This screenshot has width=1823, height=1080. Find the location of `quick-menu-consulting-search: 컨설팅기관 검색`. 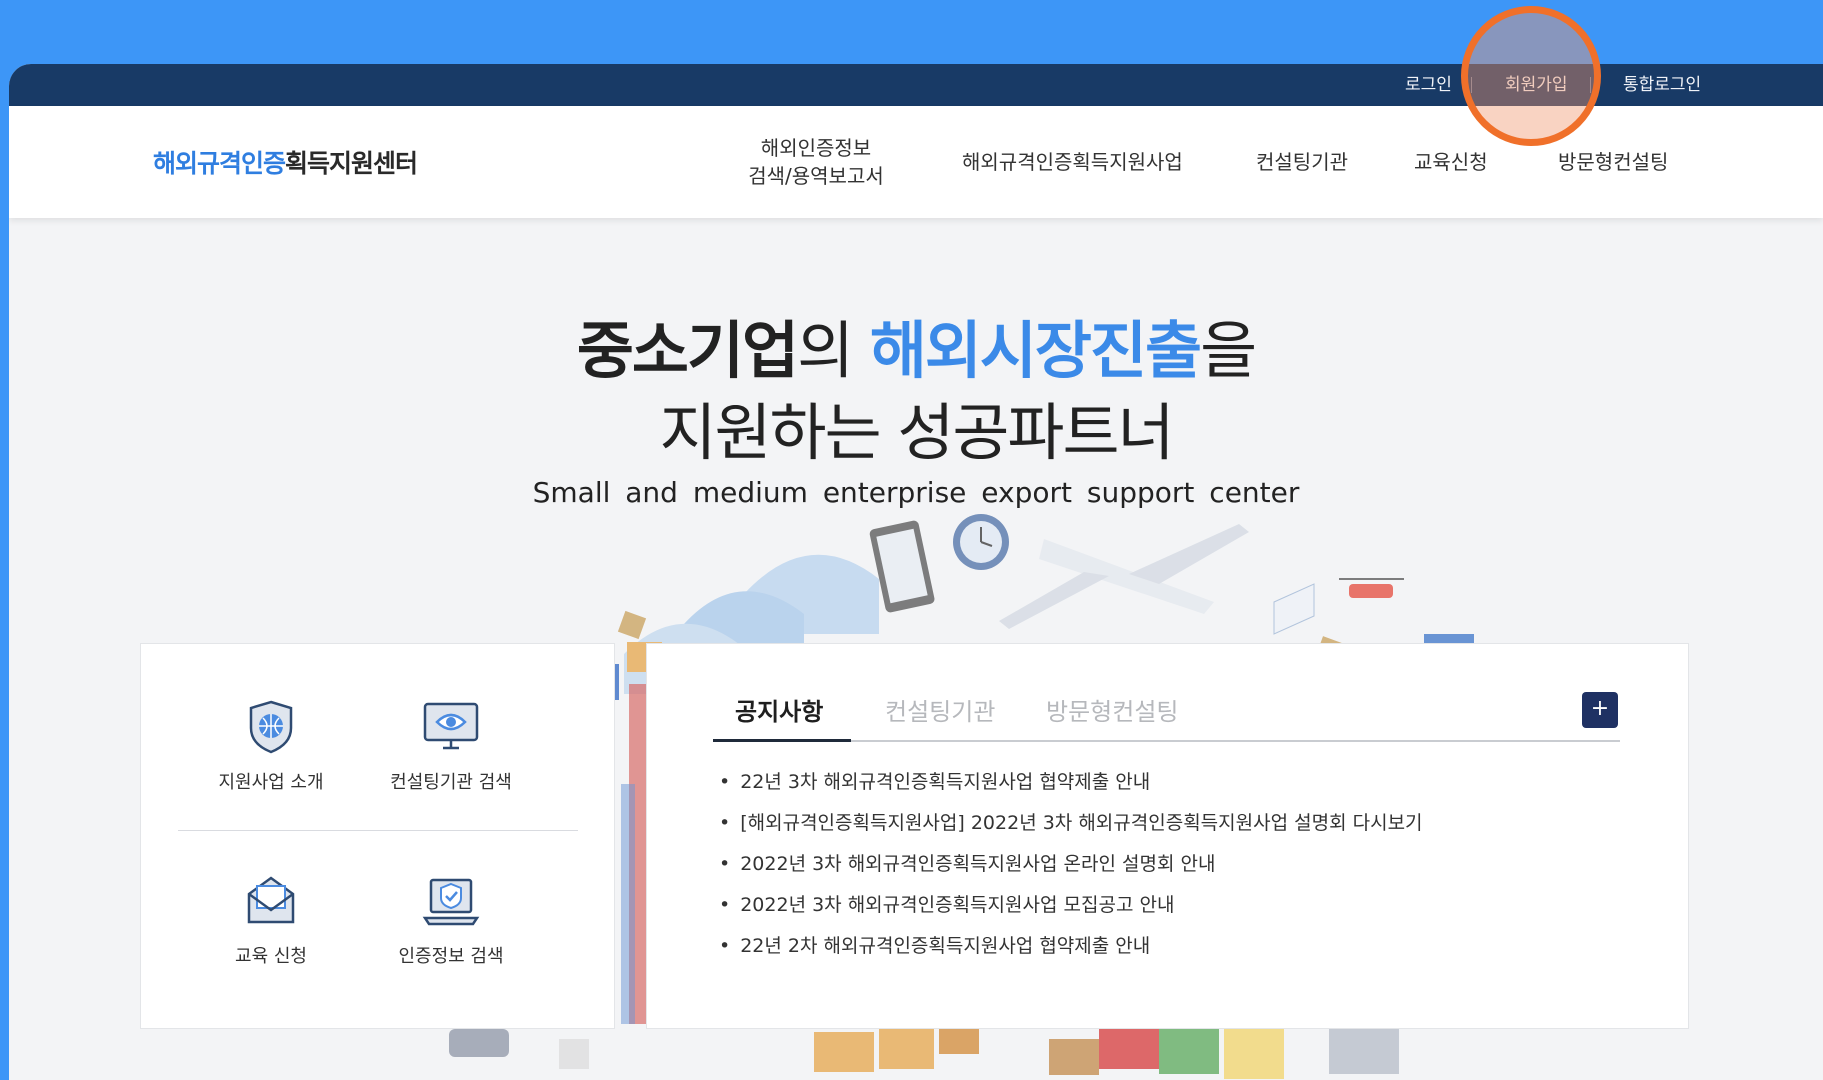

quick-menu-consulting-search: 컨설팅기관 검색 is located at coordinates (451, 745).